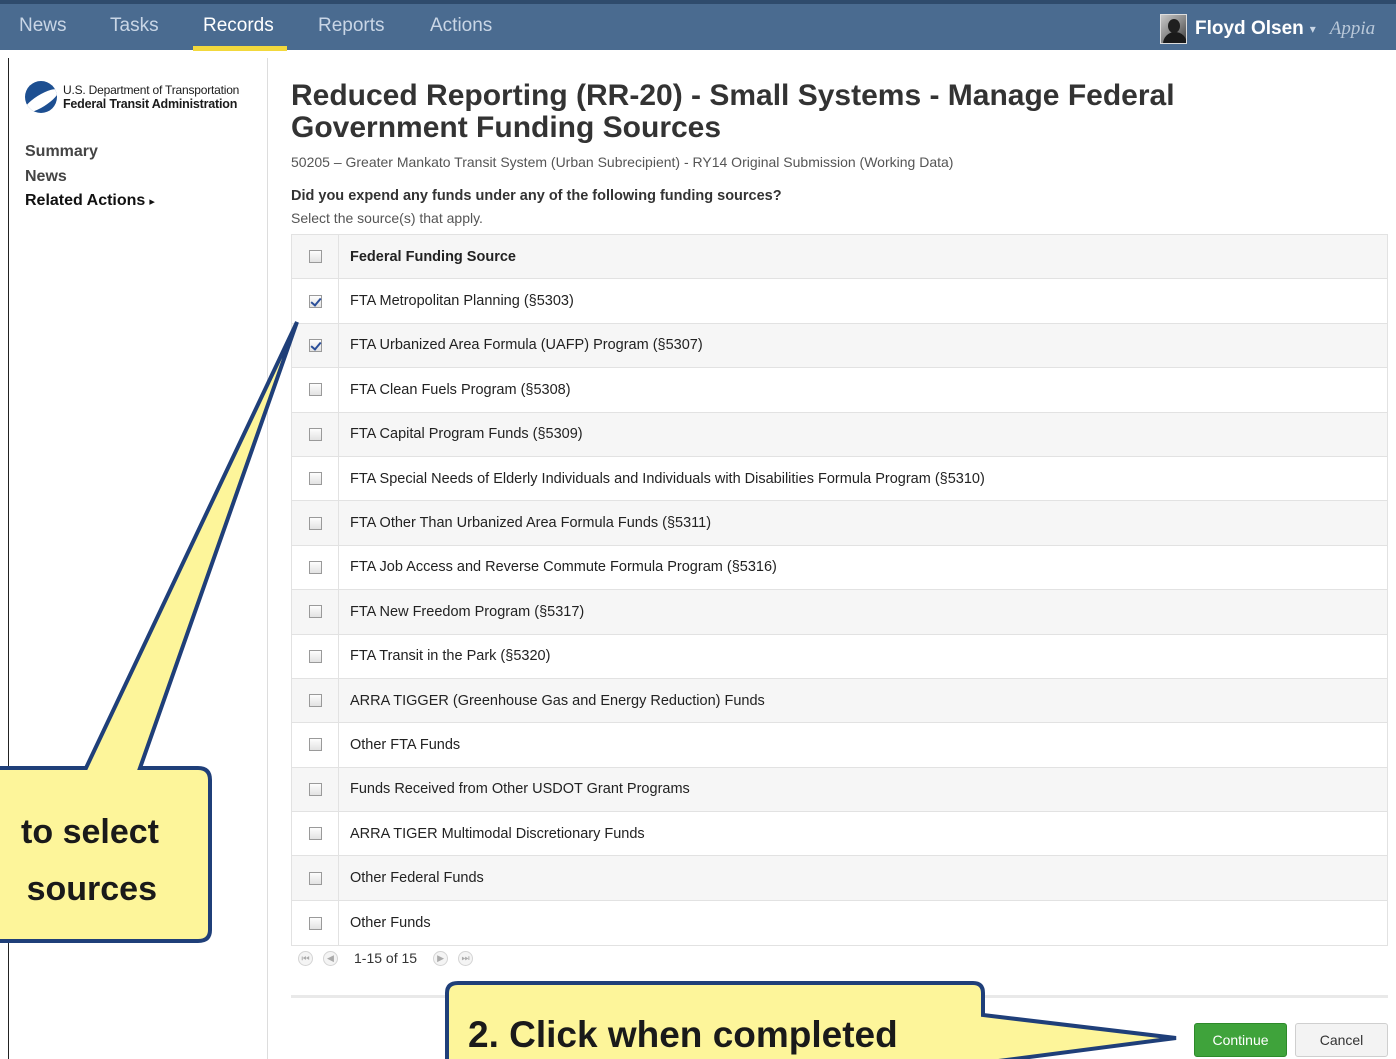 This screenshot has width=1396, height=1059. Describe the element at coordinates (91, 889) in the screenshot. I see `callout-select-line2: sources` at that location.